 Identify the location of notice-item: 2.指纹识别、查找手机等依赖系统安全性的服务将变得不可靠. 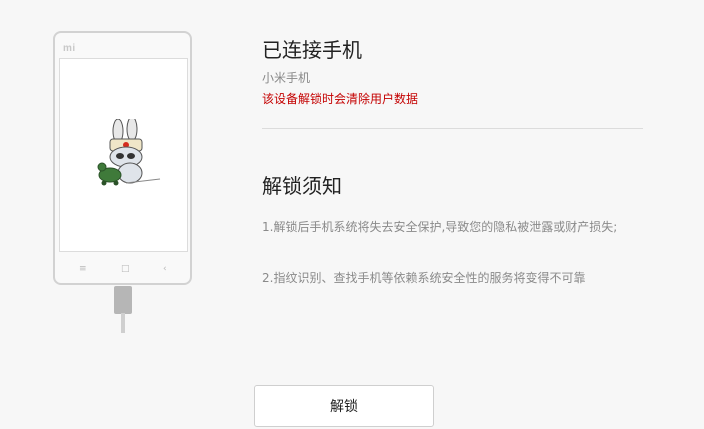
(424, 278).